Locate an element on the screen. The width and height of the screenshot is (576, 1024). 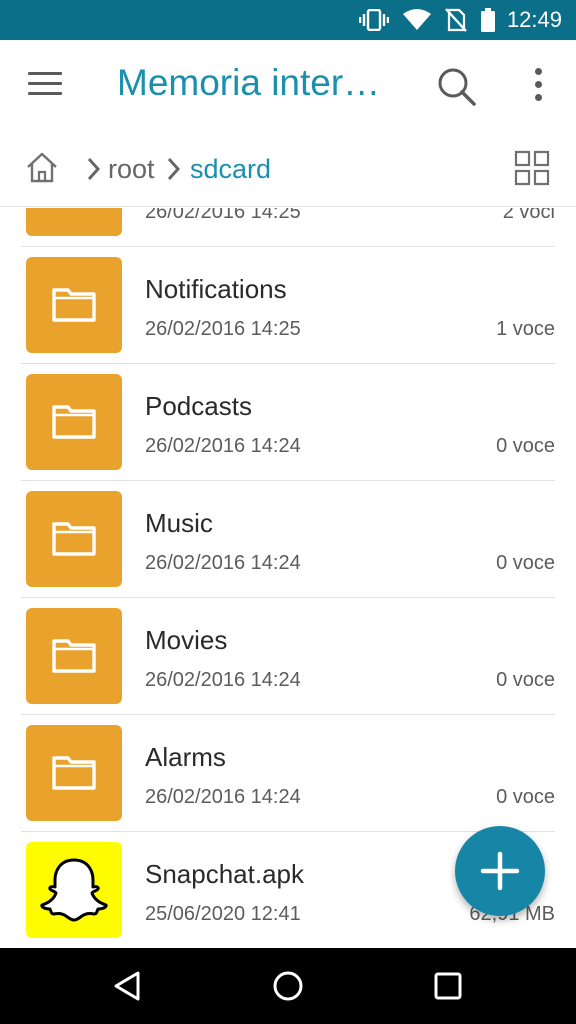
home-nav-icon is located at coordinates (288, 988).